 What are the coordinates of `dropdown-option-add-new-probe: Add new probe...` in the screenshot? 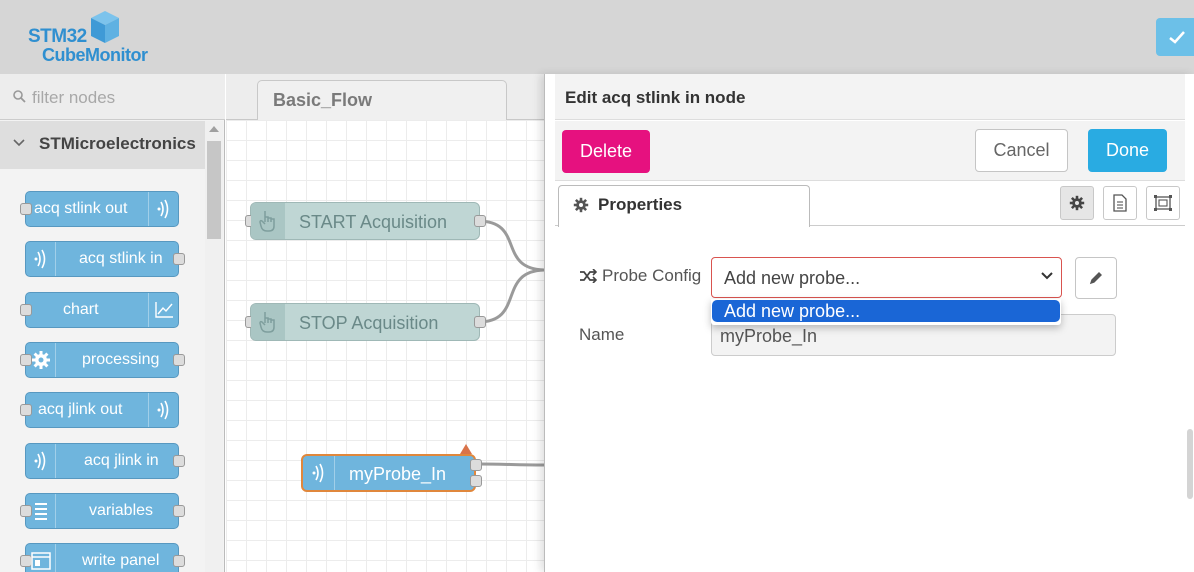 It's located at (886, 311).